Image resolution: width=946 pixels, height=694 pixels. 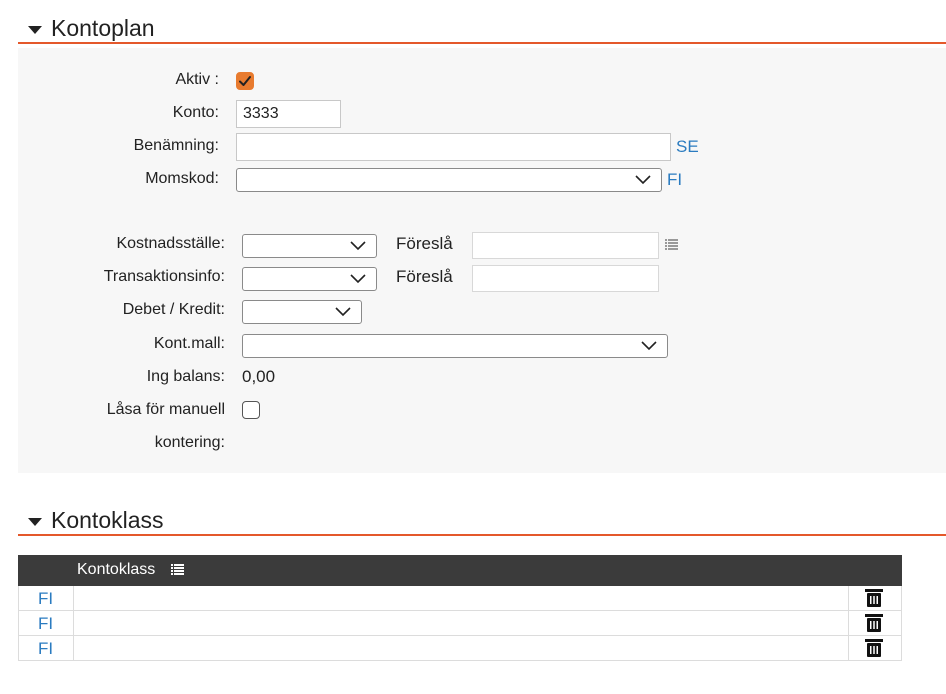 I want to click on kontoklass-table: Kontoklass FI FI FI, so click(x=460, y=608).